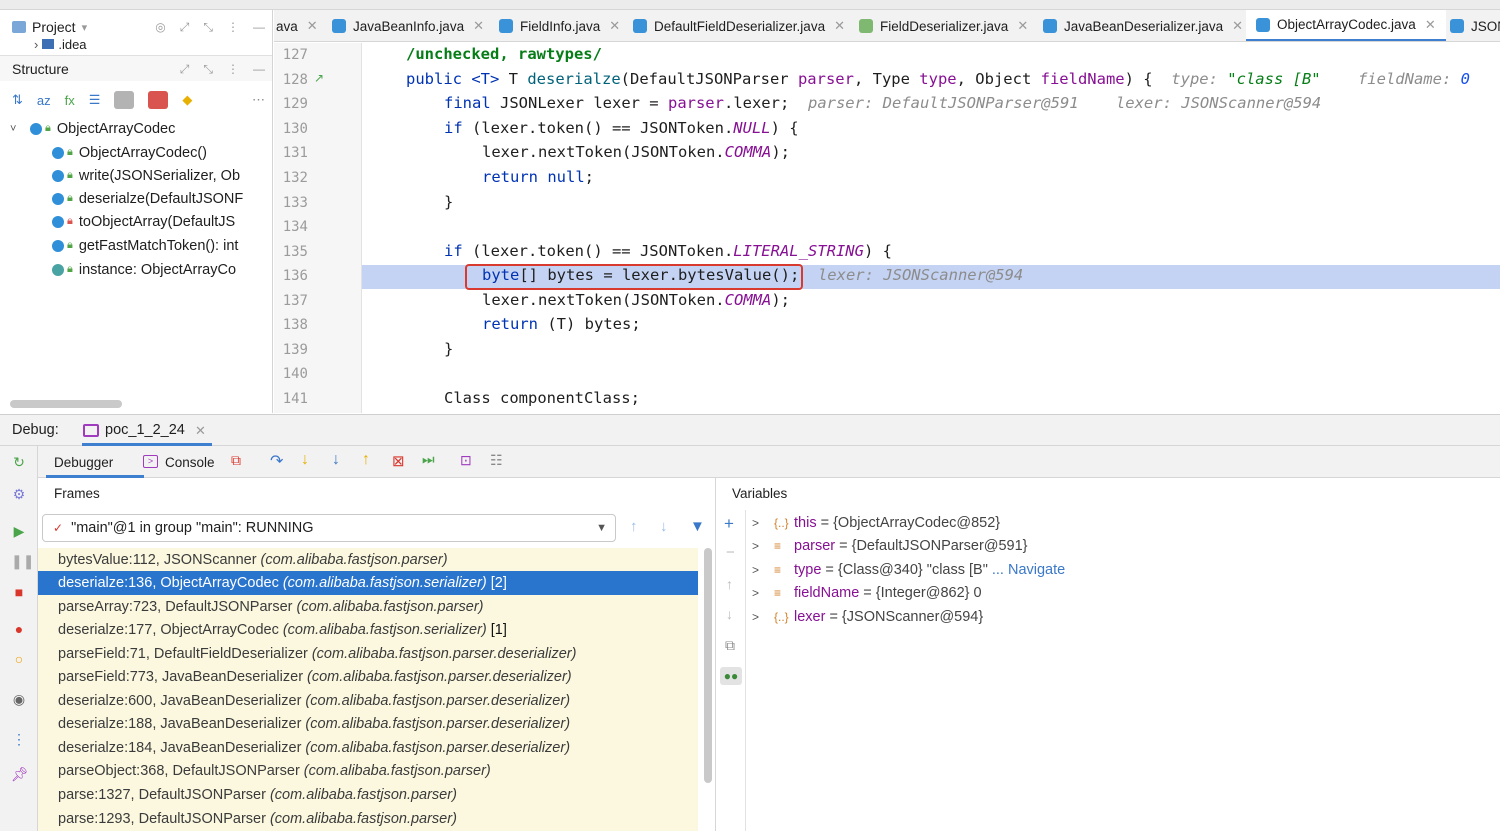  I want to click on glasses-icon: ●●, so click(731, 676).